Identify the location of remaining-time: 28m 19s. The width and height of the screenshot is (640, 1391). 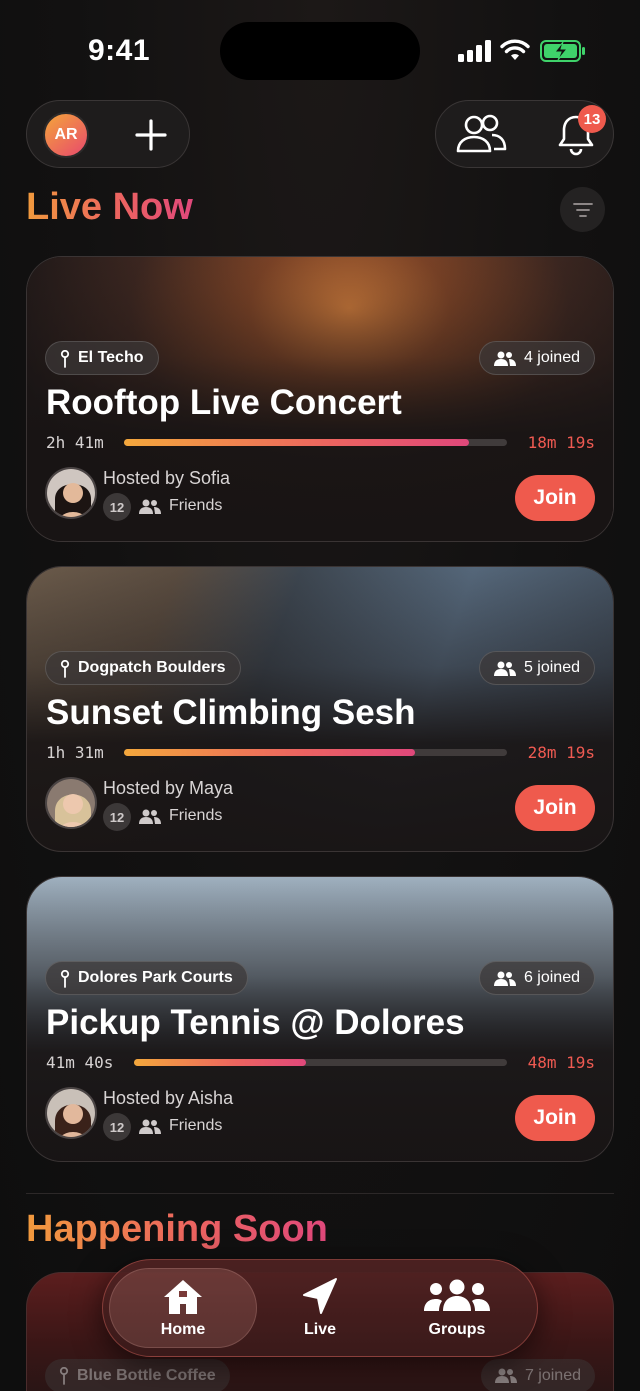
(561, 752).